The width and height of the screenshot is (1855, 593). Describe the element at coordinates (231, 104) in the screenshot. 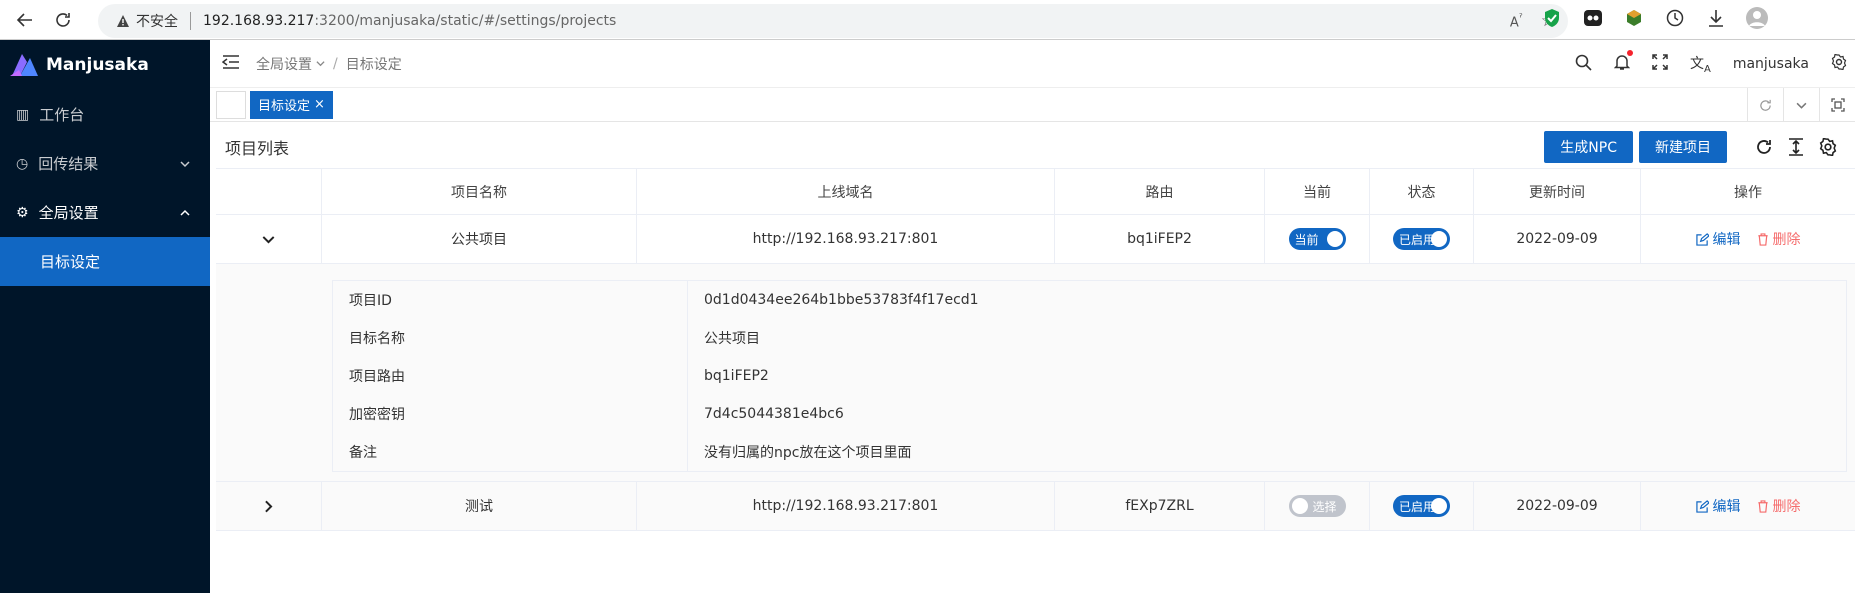

I see `tab-placeholder` at that location.